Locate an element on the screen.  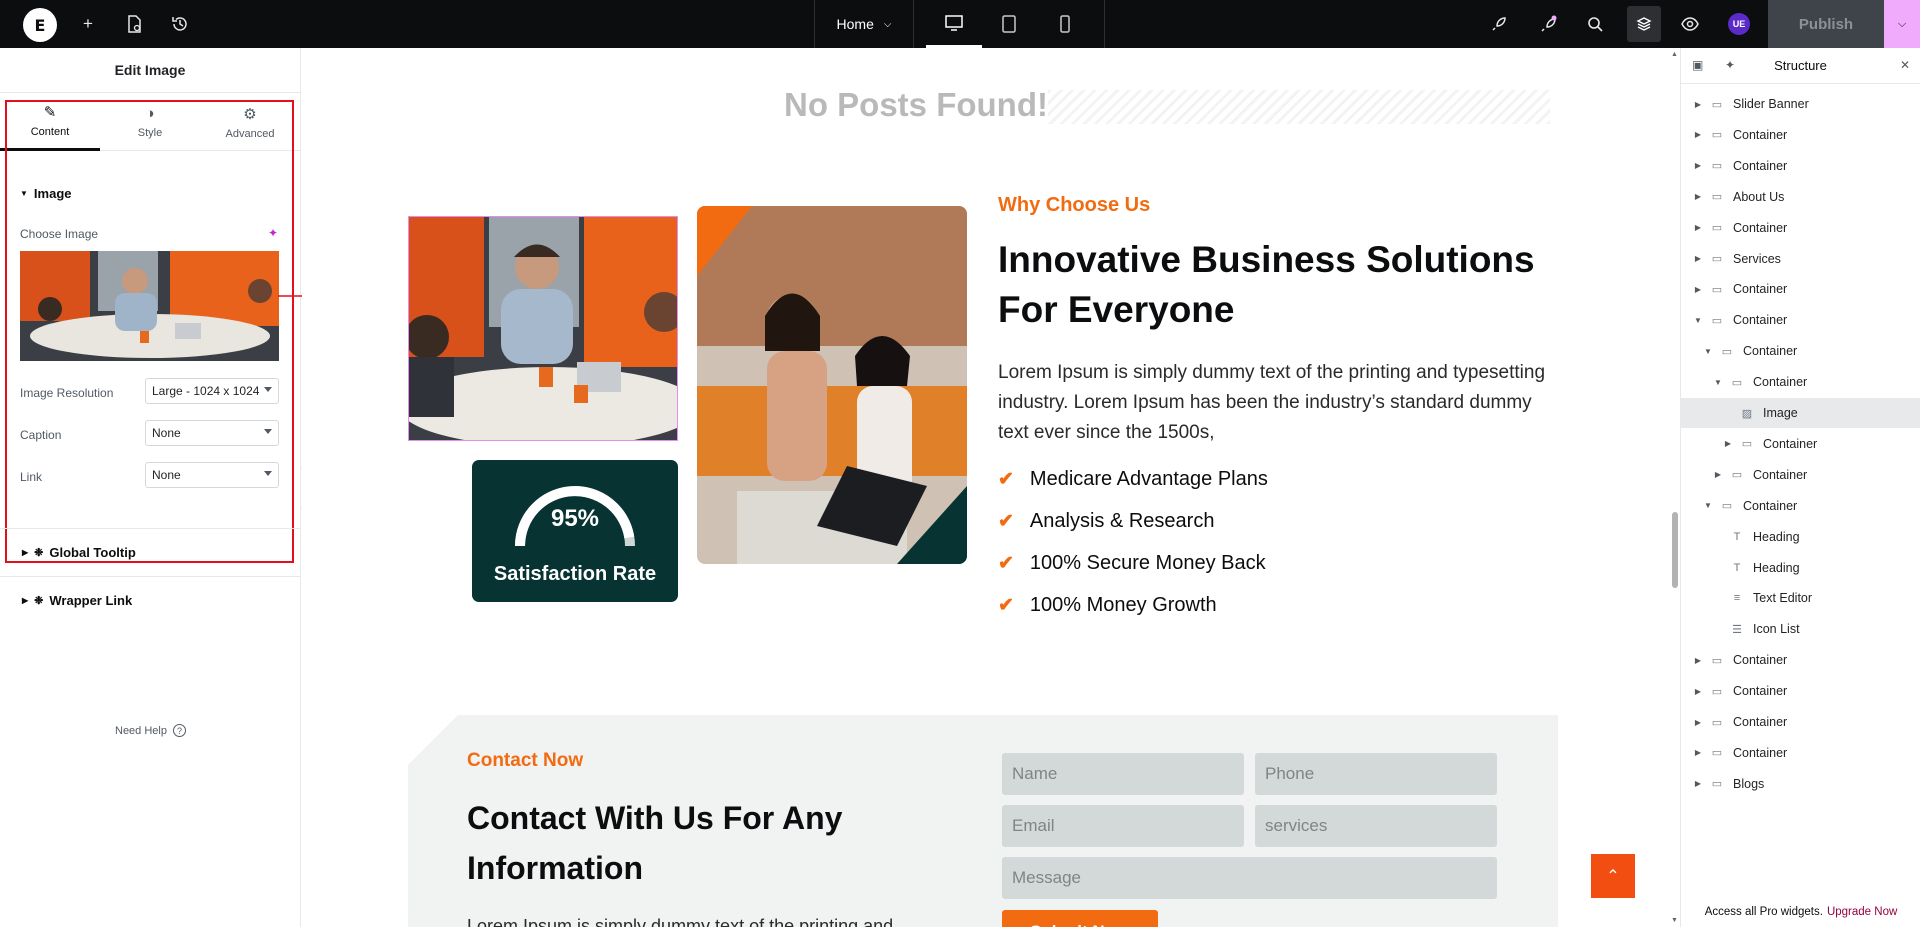
structure-item: ▨ Image is located at coordinates (1800, 413).